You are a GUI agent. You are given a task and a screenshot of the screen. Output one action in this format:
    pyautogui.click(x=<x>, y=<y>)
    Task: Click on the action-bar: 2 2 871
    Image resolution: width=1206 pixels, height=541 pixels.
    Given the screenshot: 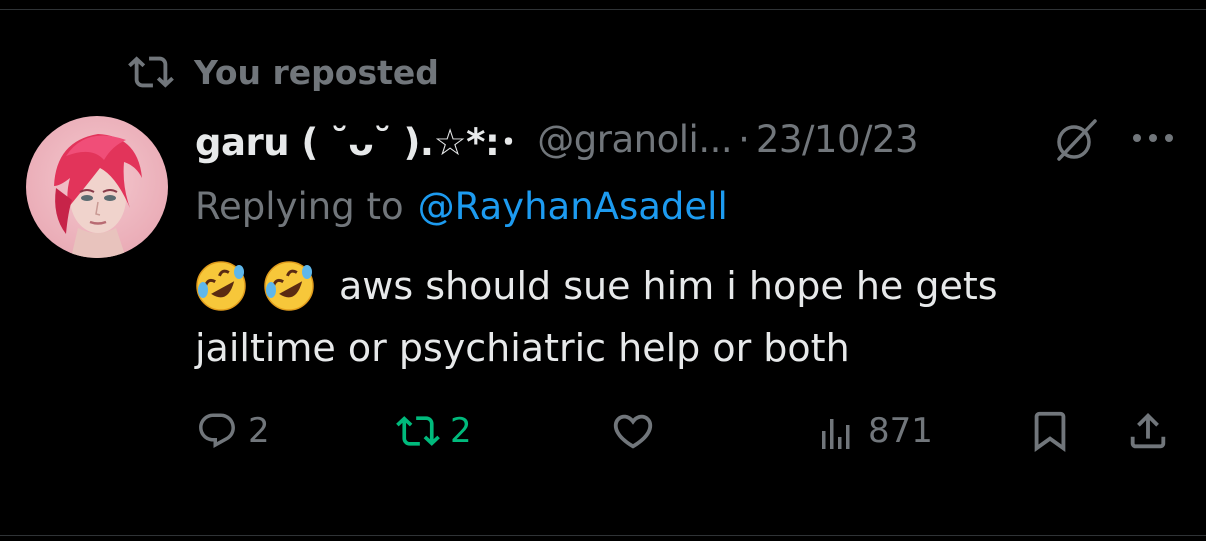 What is the action you would take?
    pyautogui.click(x=603, y=431)
    